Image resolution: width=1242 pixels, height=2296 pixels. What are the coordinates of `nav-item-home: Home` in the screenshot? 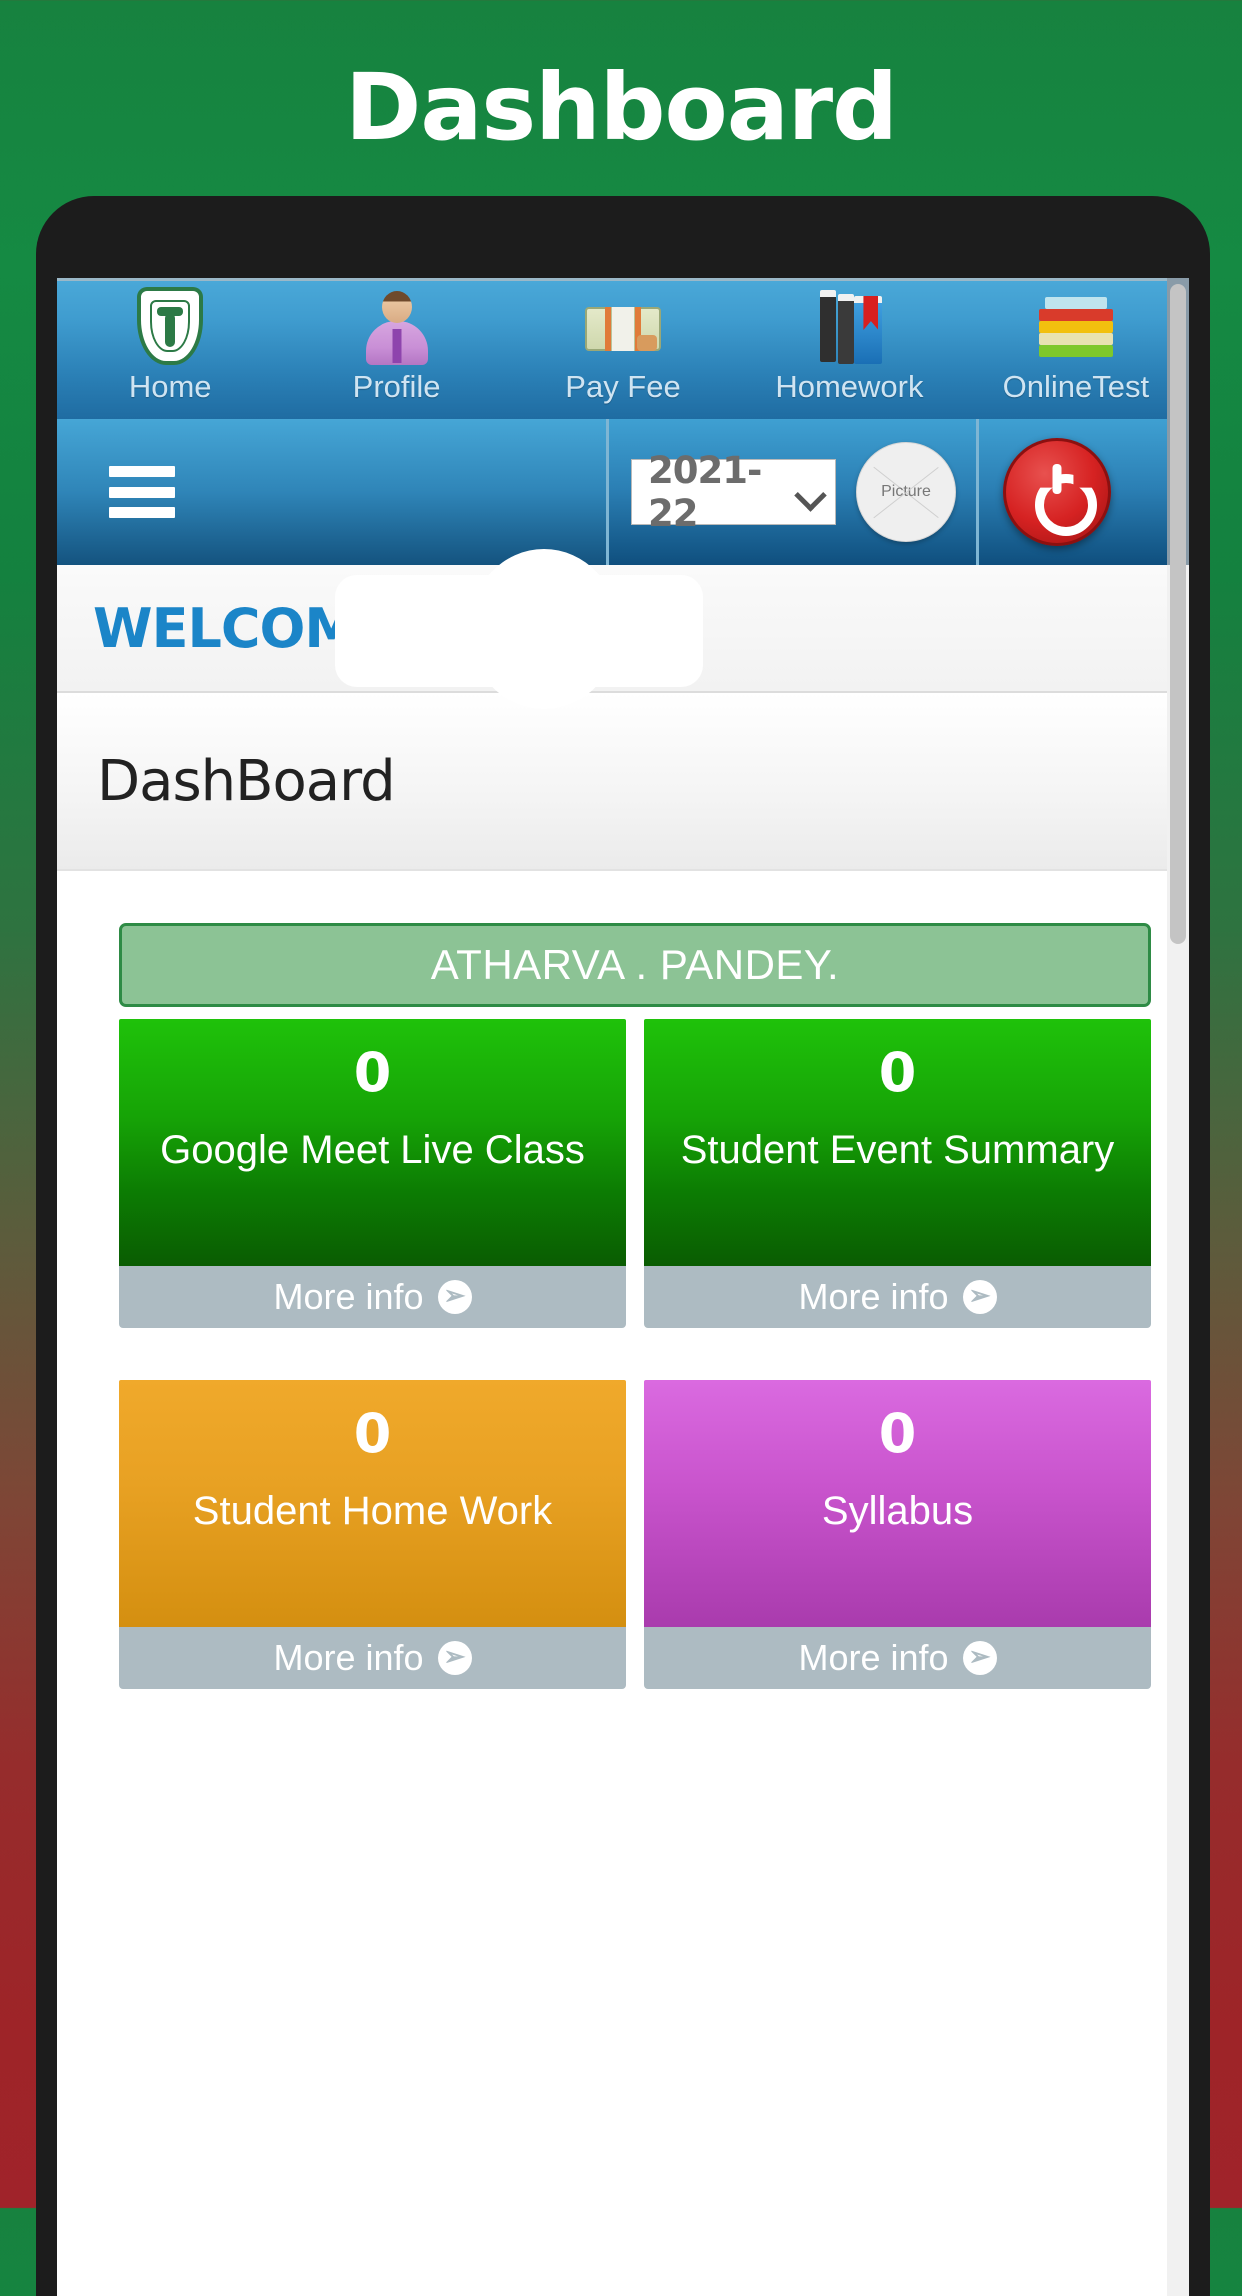 It's located at (170, 350).